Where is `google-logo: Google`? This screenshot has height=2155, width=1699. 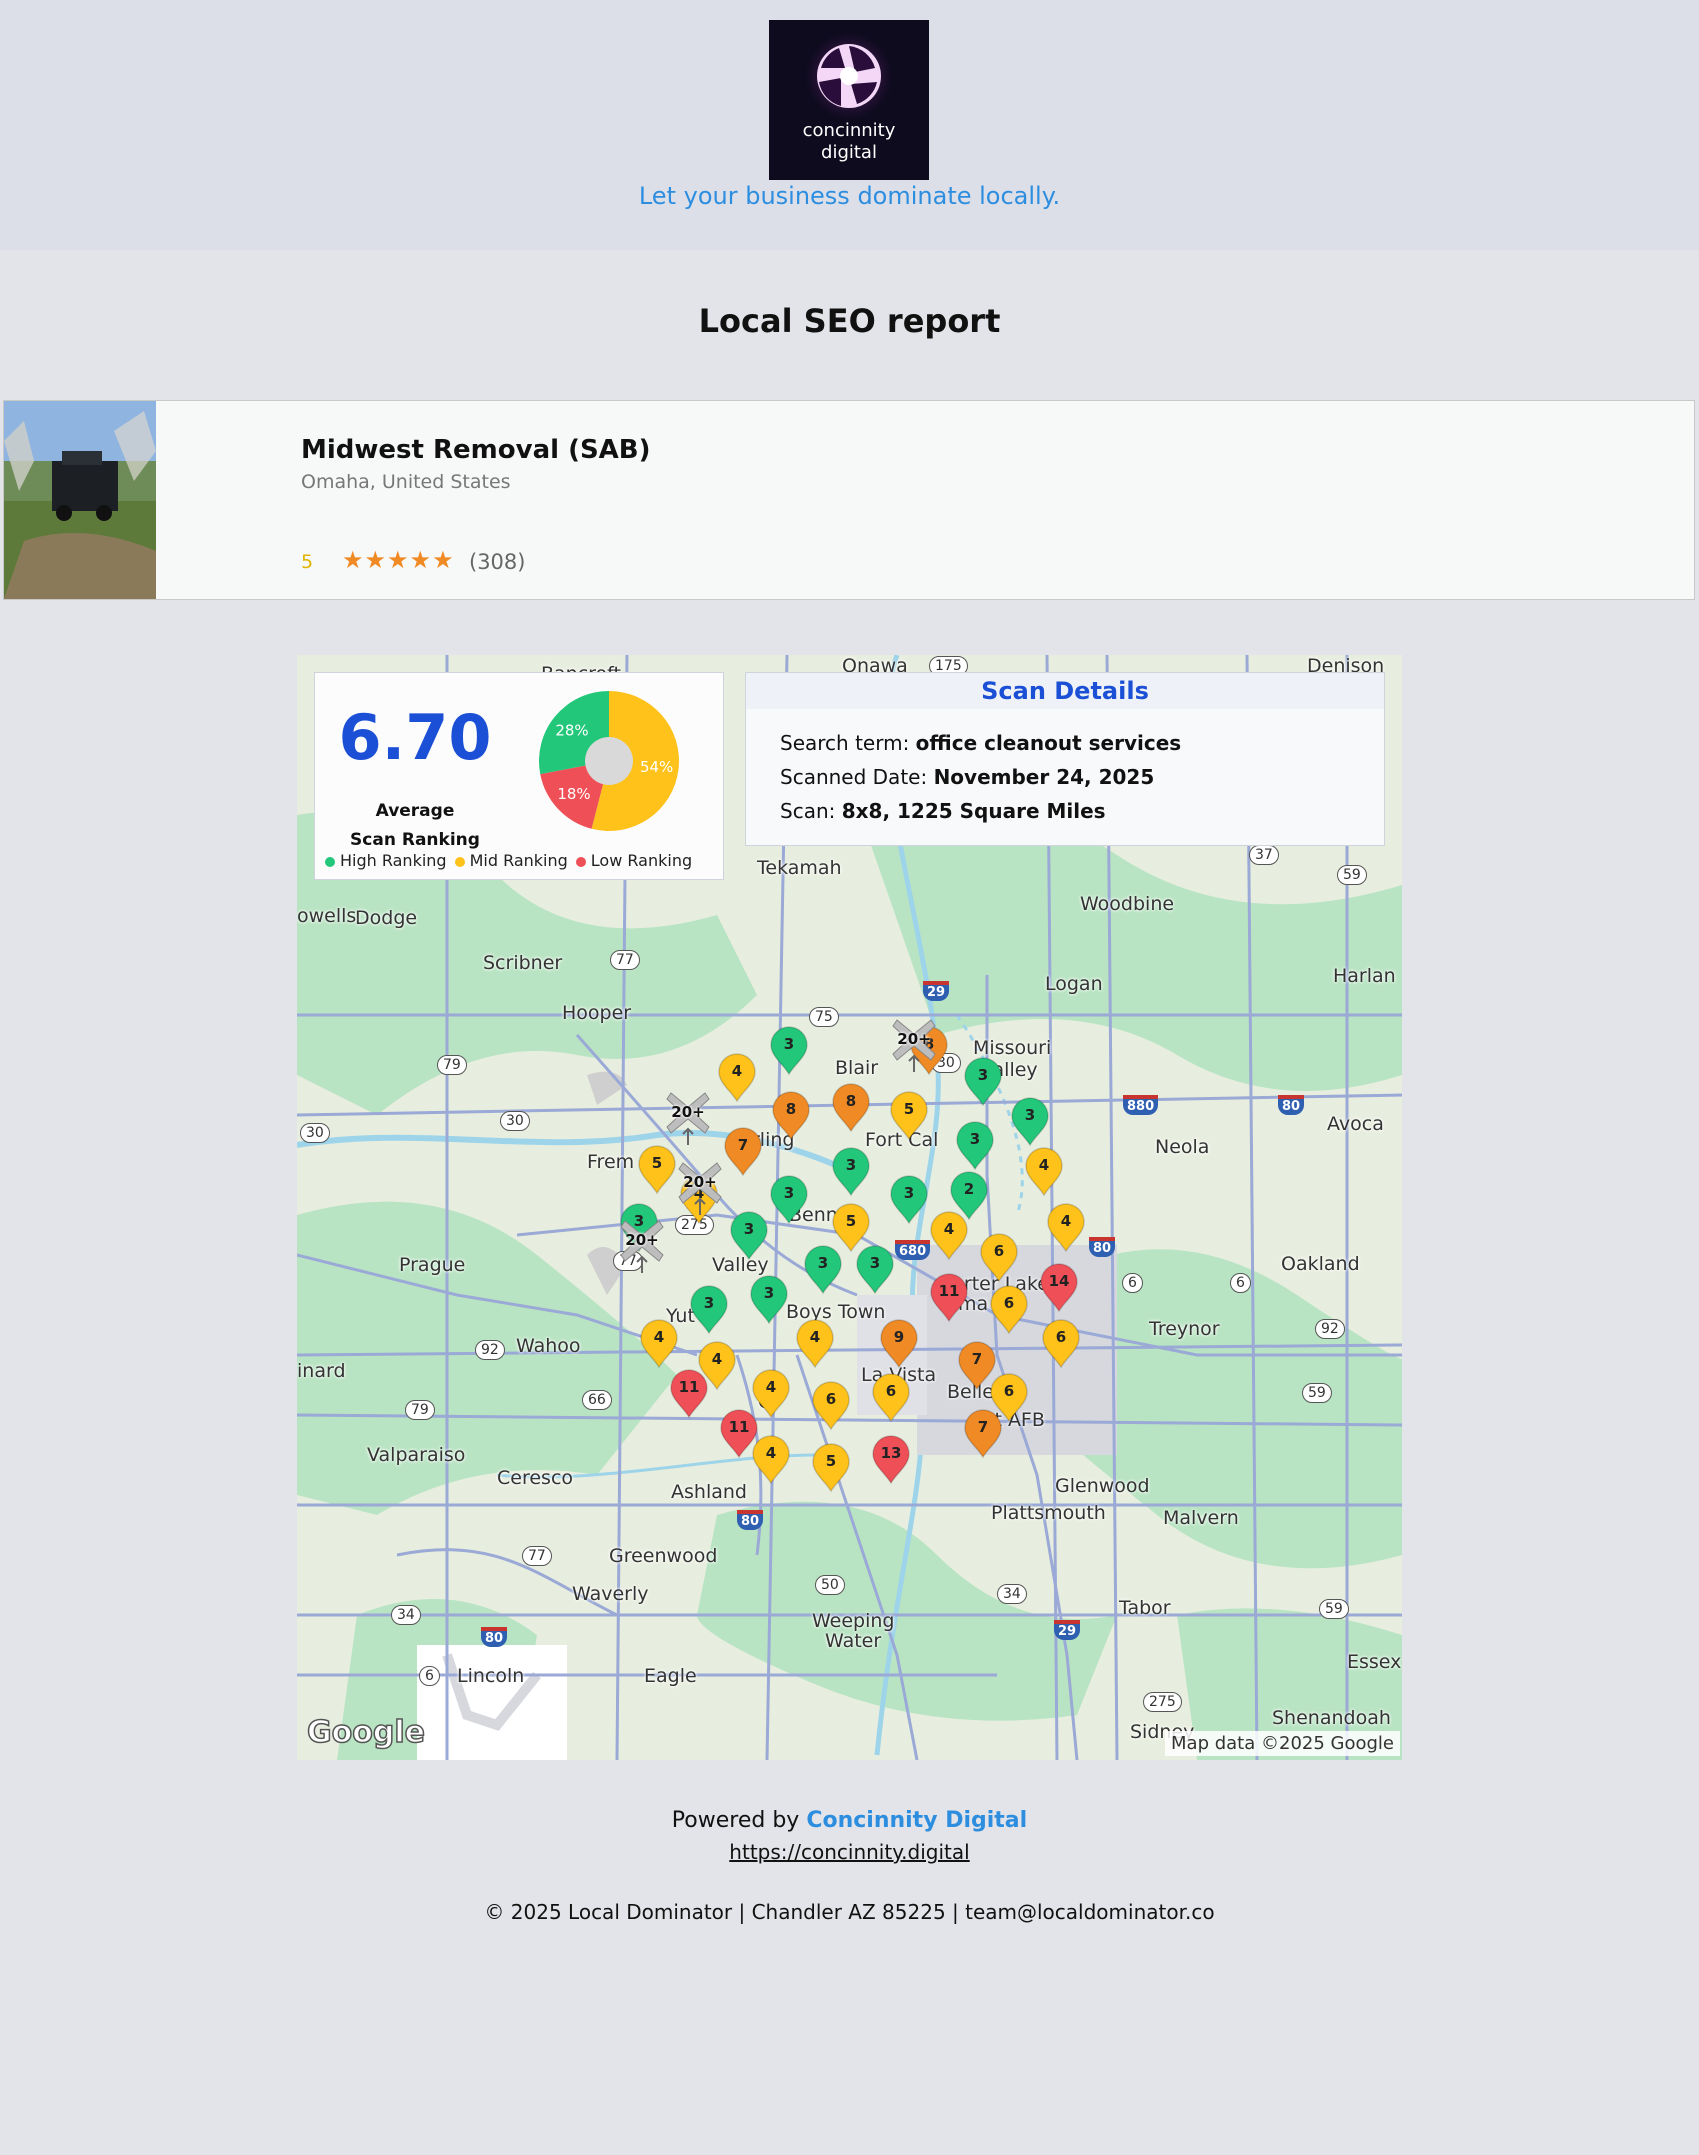
google-logo: Google is located at coordinates (365, 1732).